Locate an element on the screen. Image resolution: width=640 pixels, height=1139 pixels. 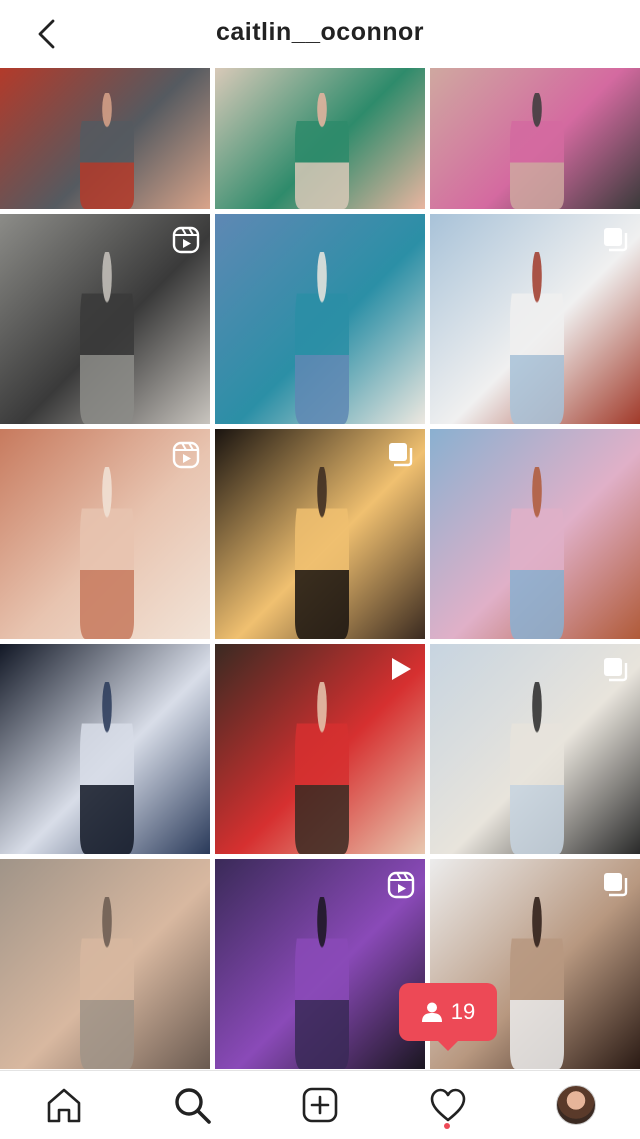
person-icon is located at coordinates (431, 1012).